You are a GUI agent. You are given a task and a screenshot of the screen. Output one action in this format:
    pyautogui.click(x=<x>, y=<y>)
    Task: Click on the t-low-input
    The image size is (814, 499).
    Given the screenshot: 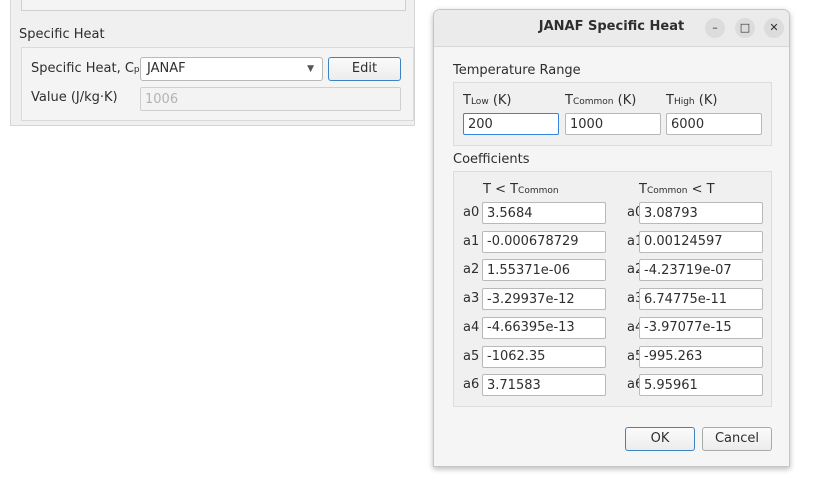 What is the action you would take?
    pyautogui.click(x=511, y=124)
    